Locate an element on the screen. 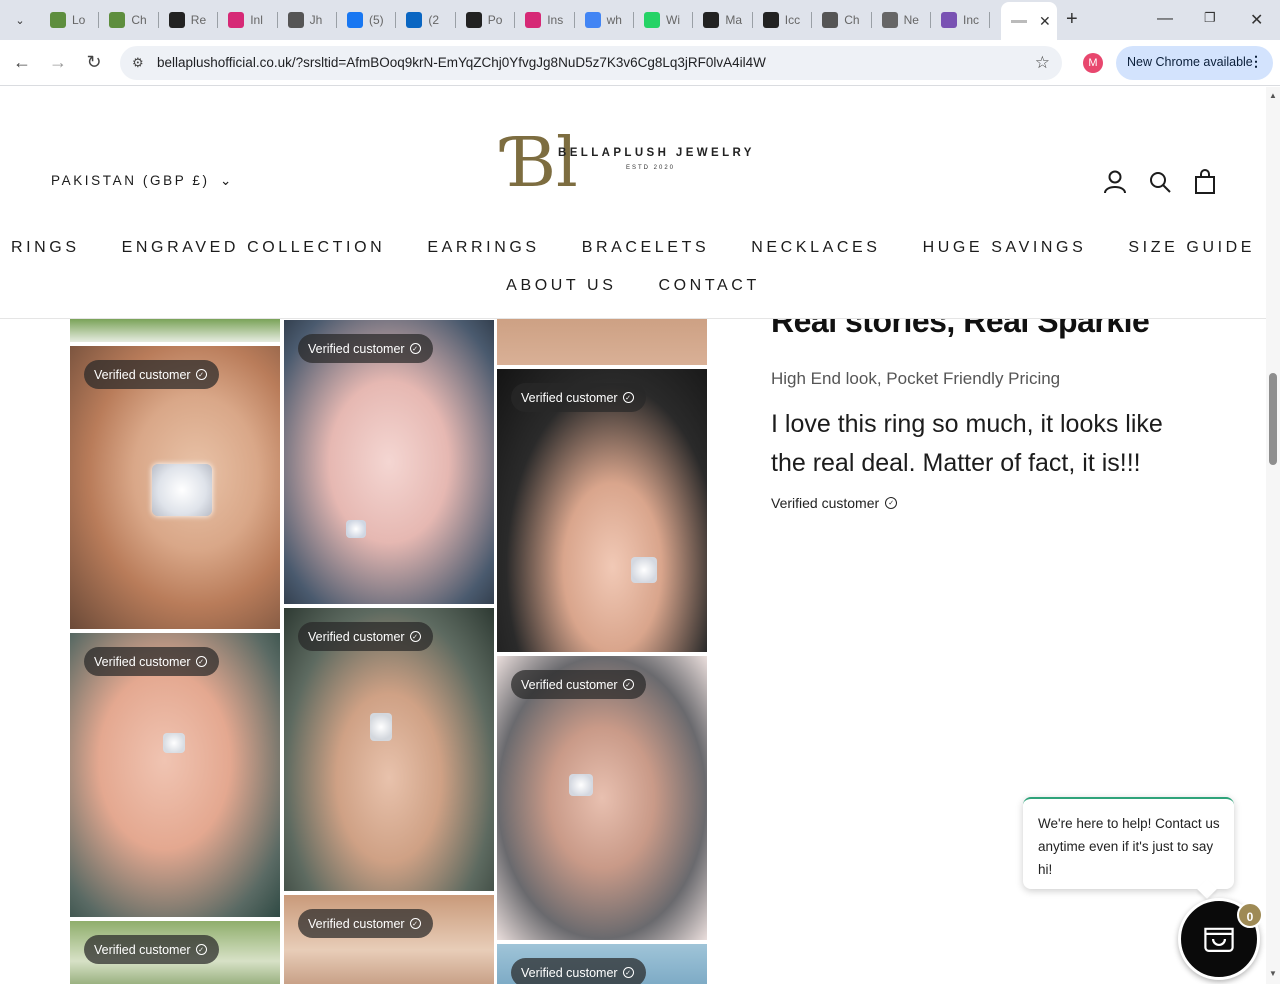  browser-tab: wh is located at coordinates (604, 20).